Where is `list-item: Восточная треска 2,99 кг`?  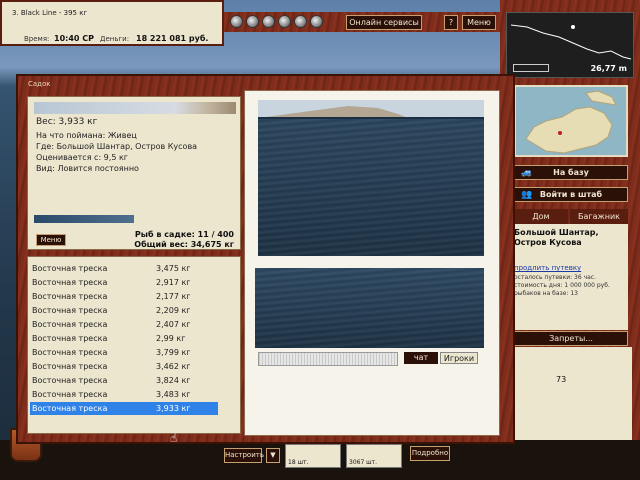 list-item: Восточная треска 2,99 кг is located at coordinates (124, 338).